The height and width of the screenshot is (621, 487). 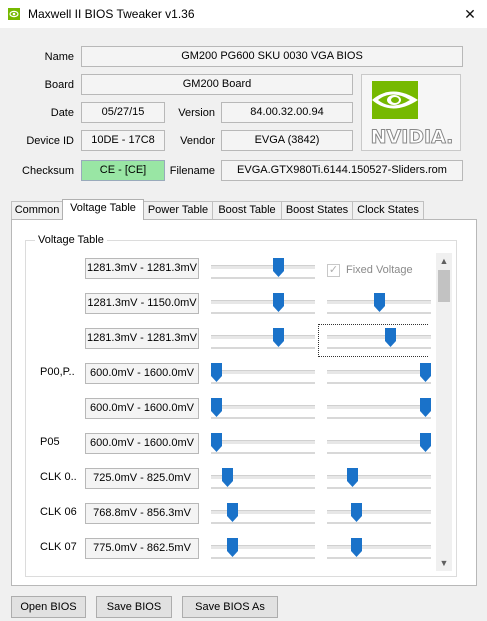 I want to click on board-label: Board, so click(x=59, y=85).